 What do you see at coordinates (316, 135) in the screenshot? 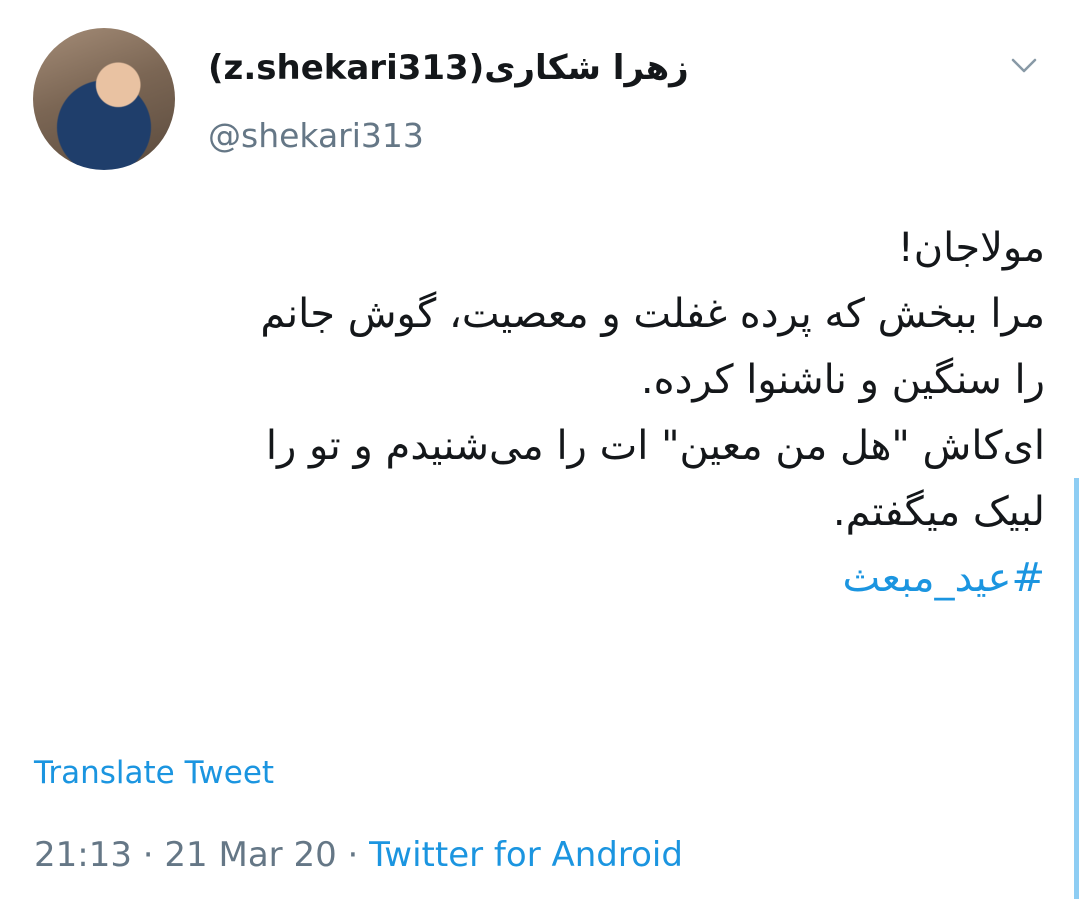
I see `user-handle: @shekari313` at bounding box center [316, 135].